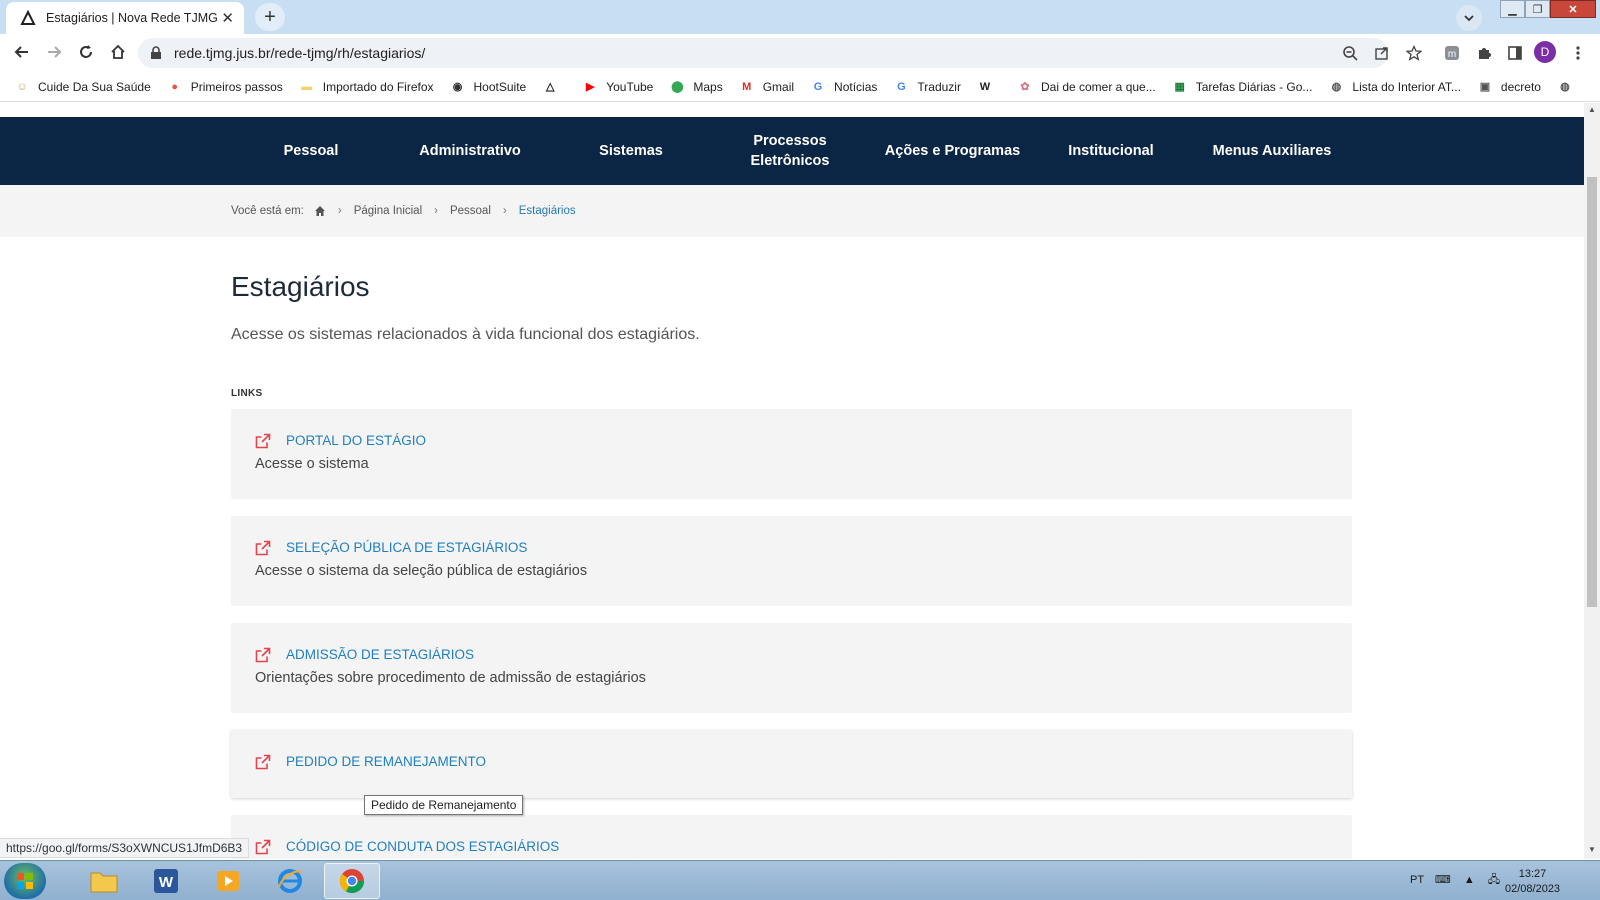  What do you see at coordinates (1414, 53) in the screenshot?
I see `bookmark-star-icon` at bounding box center [1414, 53].